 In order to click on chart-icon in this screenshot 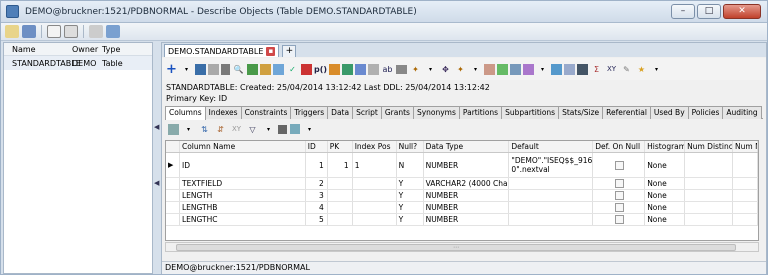, I will do `click(502, 69)`.